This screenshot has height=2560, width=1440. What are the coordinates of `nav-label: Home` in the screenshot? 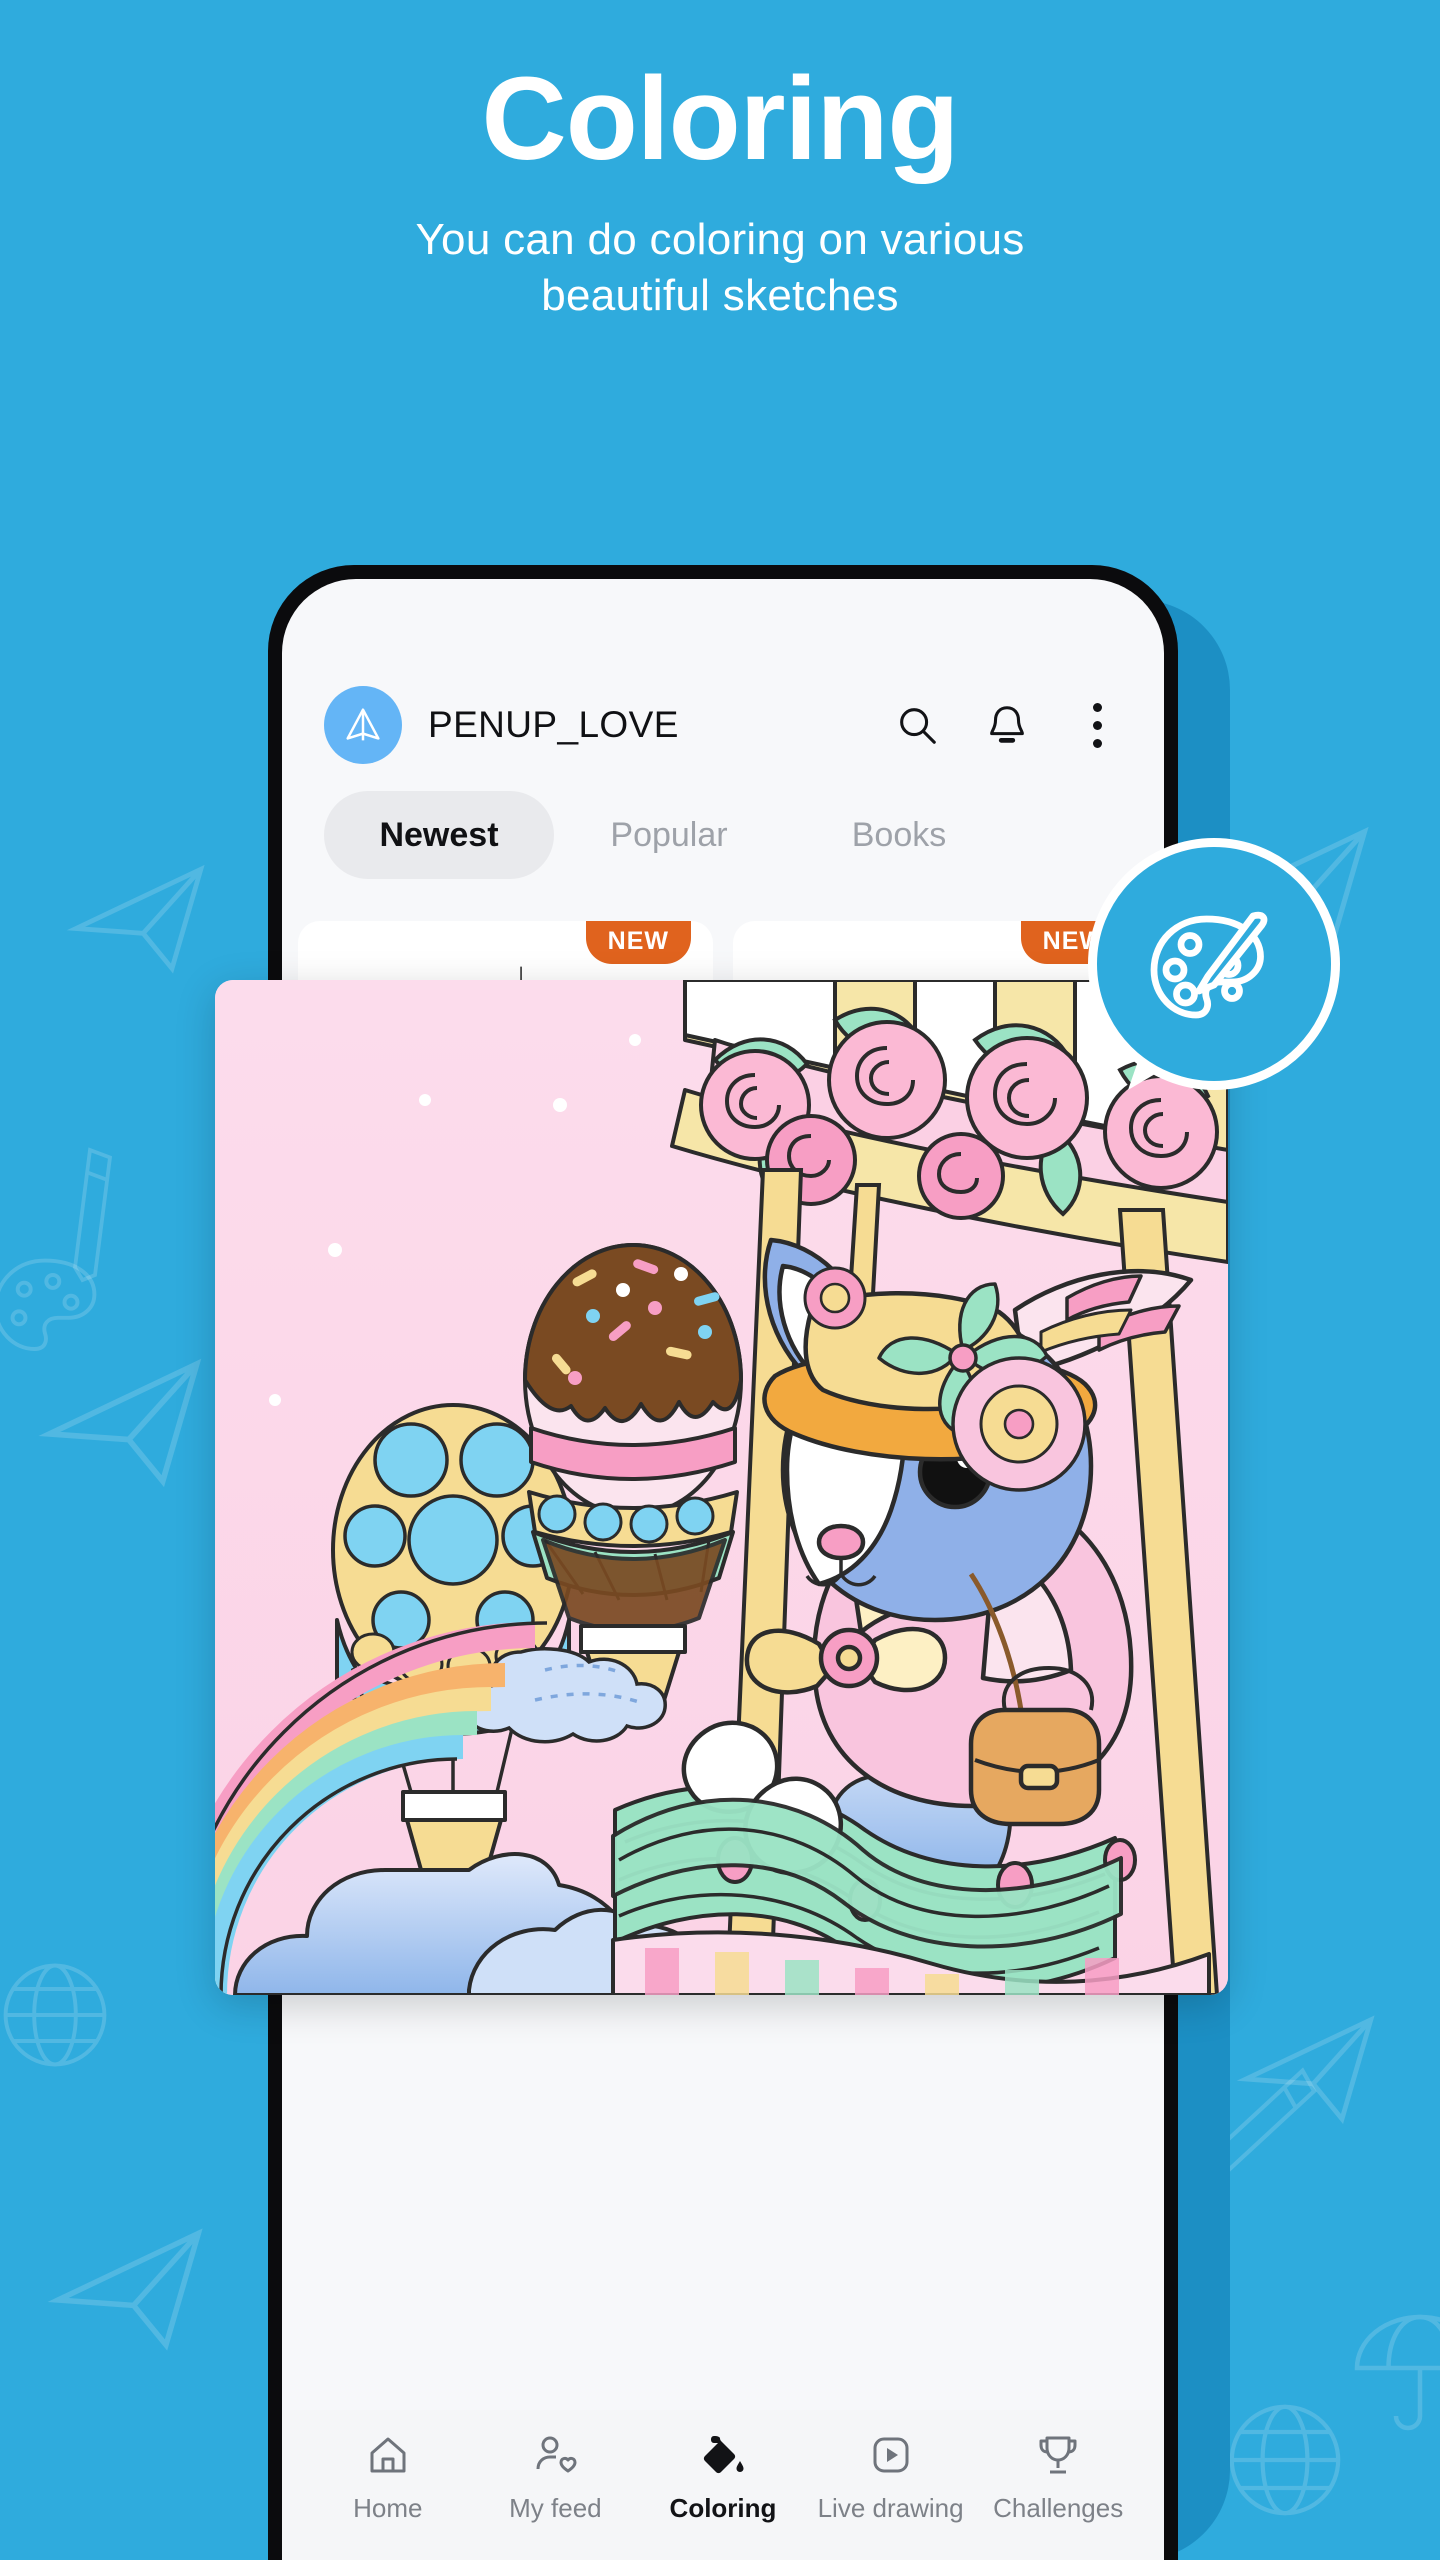 It's located at (388, 2507).